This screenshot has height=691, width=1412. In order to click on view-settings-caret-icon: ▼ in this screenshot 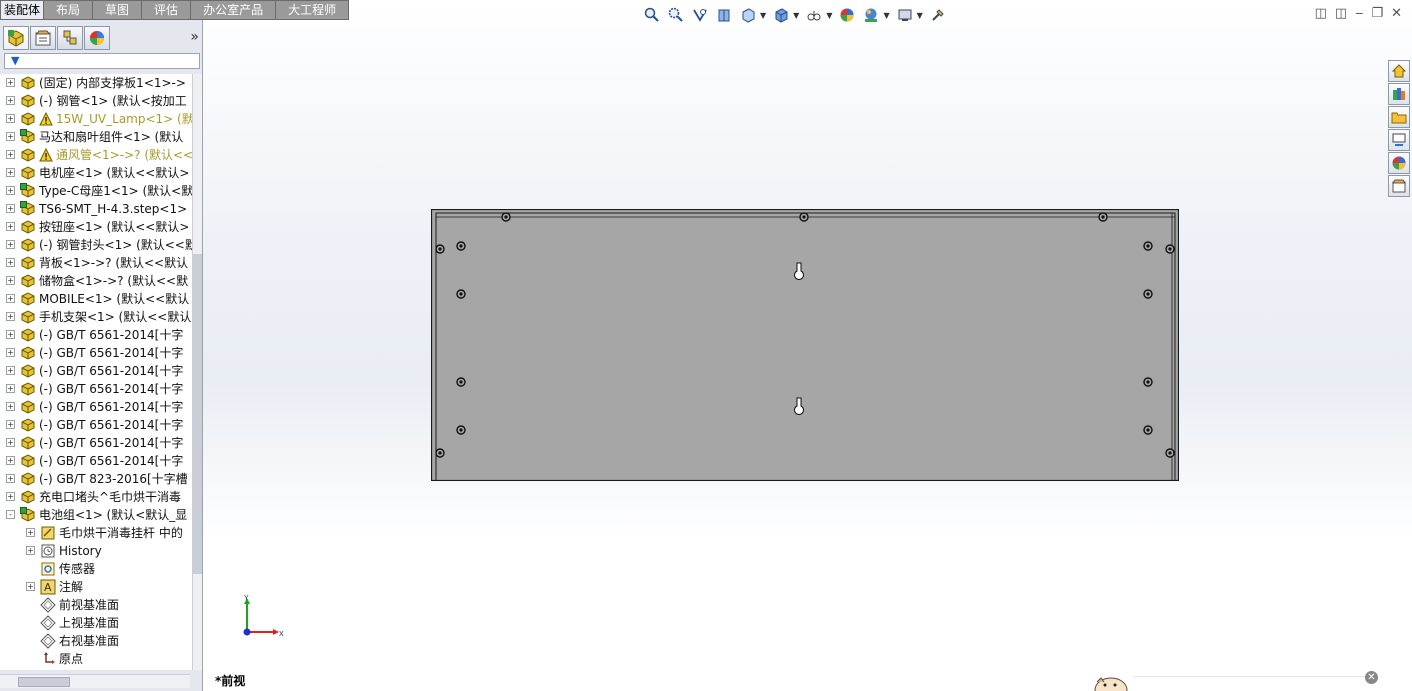, I will do `click(920, 15)`.